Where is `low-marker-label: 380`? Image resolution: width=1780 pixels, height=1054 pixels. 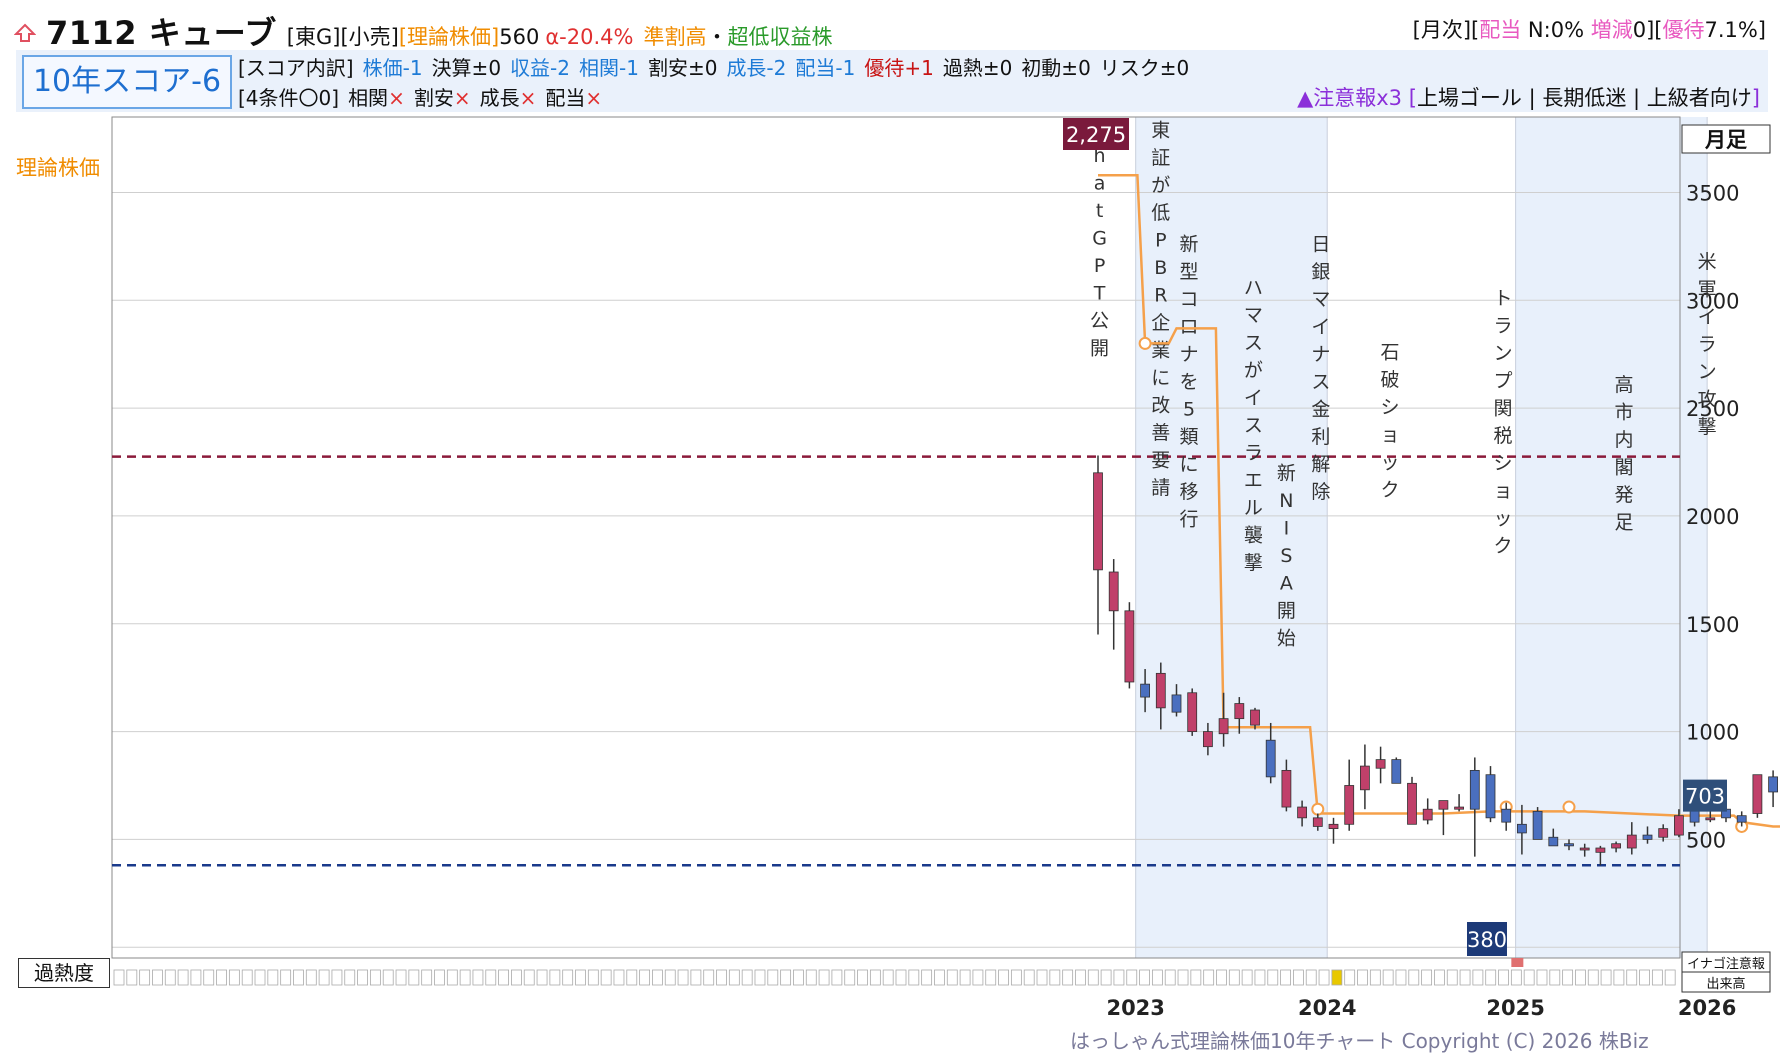 low-marker-label: 380 is located at coordinates (1487, 940).